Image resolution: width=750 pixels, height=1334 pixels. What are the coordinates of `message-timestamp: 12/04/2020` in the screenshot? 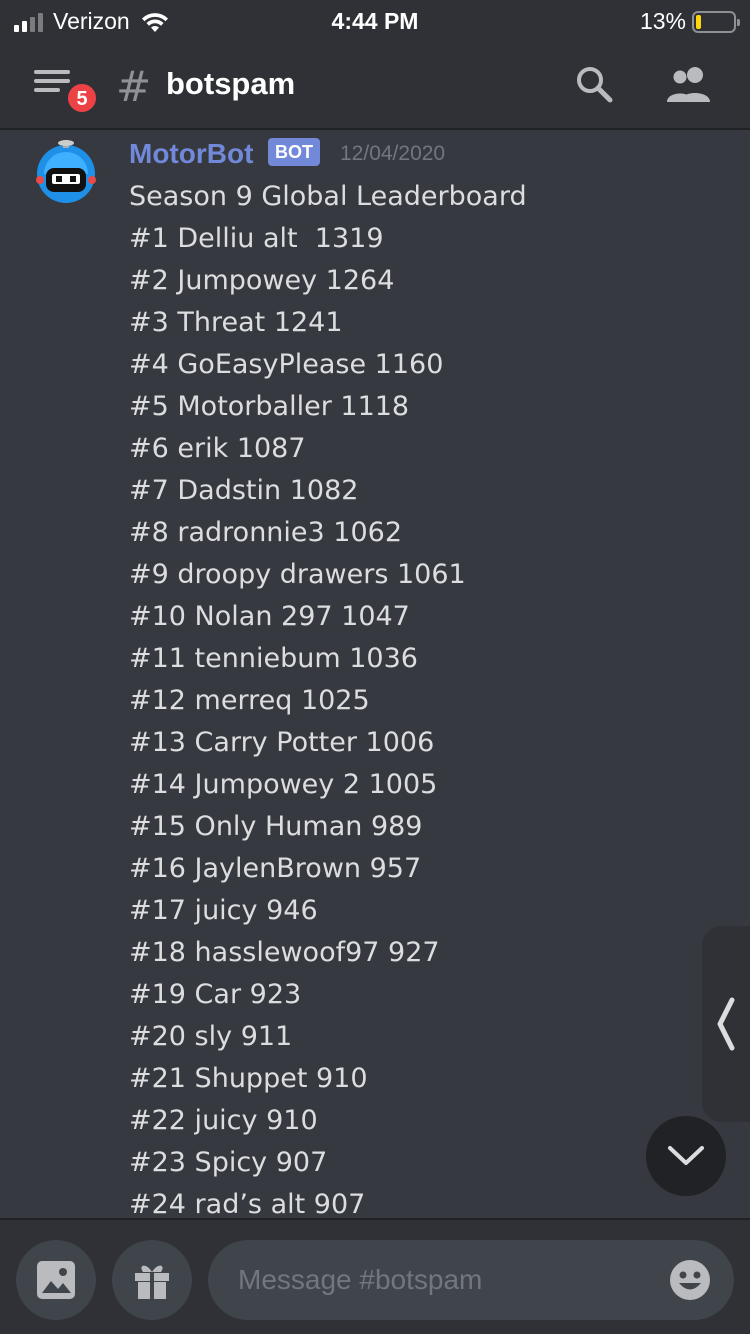 It's located at (393, 153).